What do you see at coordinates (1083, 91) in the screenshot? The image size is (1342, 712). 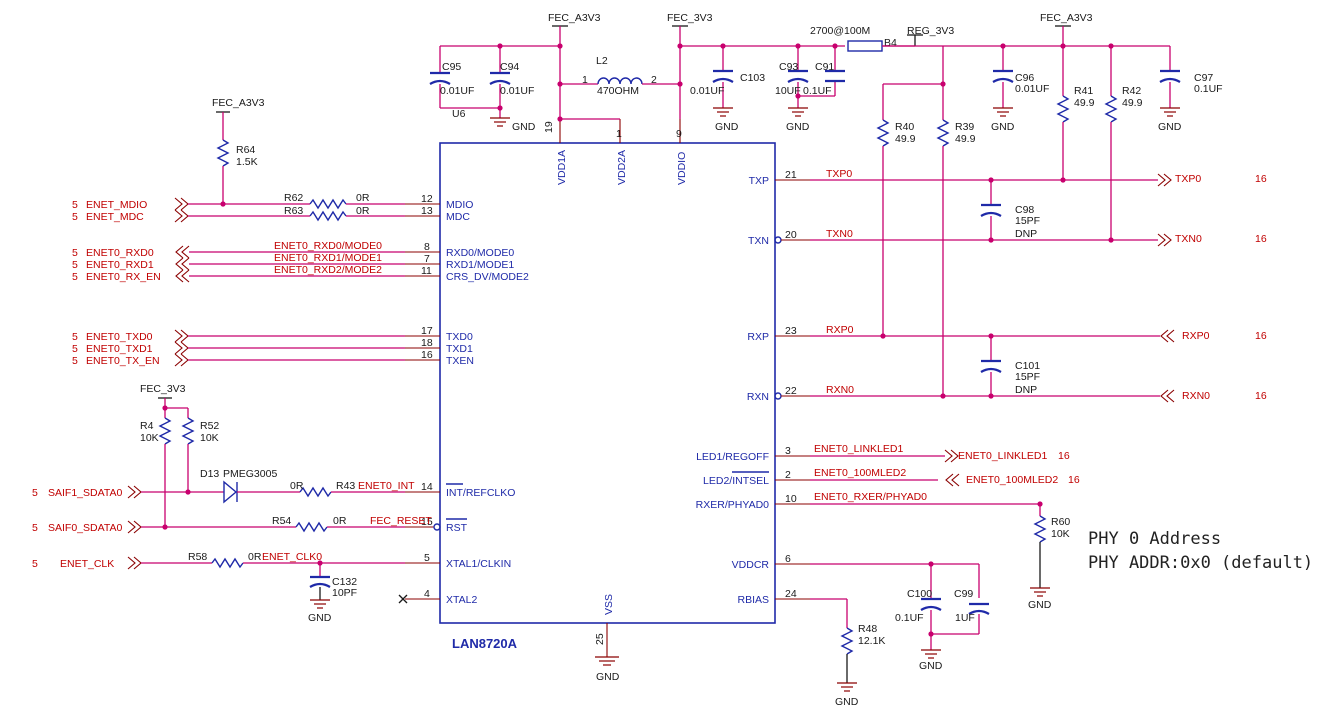 I see `r41-ref: R41` at bounding box center [1083, 91].